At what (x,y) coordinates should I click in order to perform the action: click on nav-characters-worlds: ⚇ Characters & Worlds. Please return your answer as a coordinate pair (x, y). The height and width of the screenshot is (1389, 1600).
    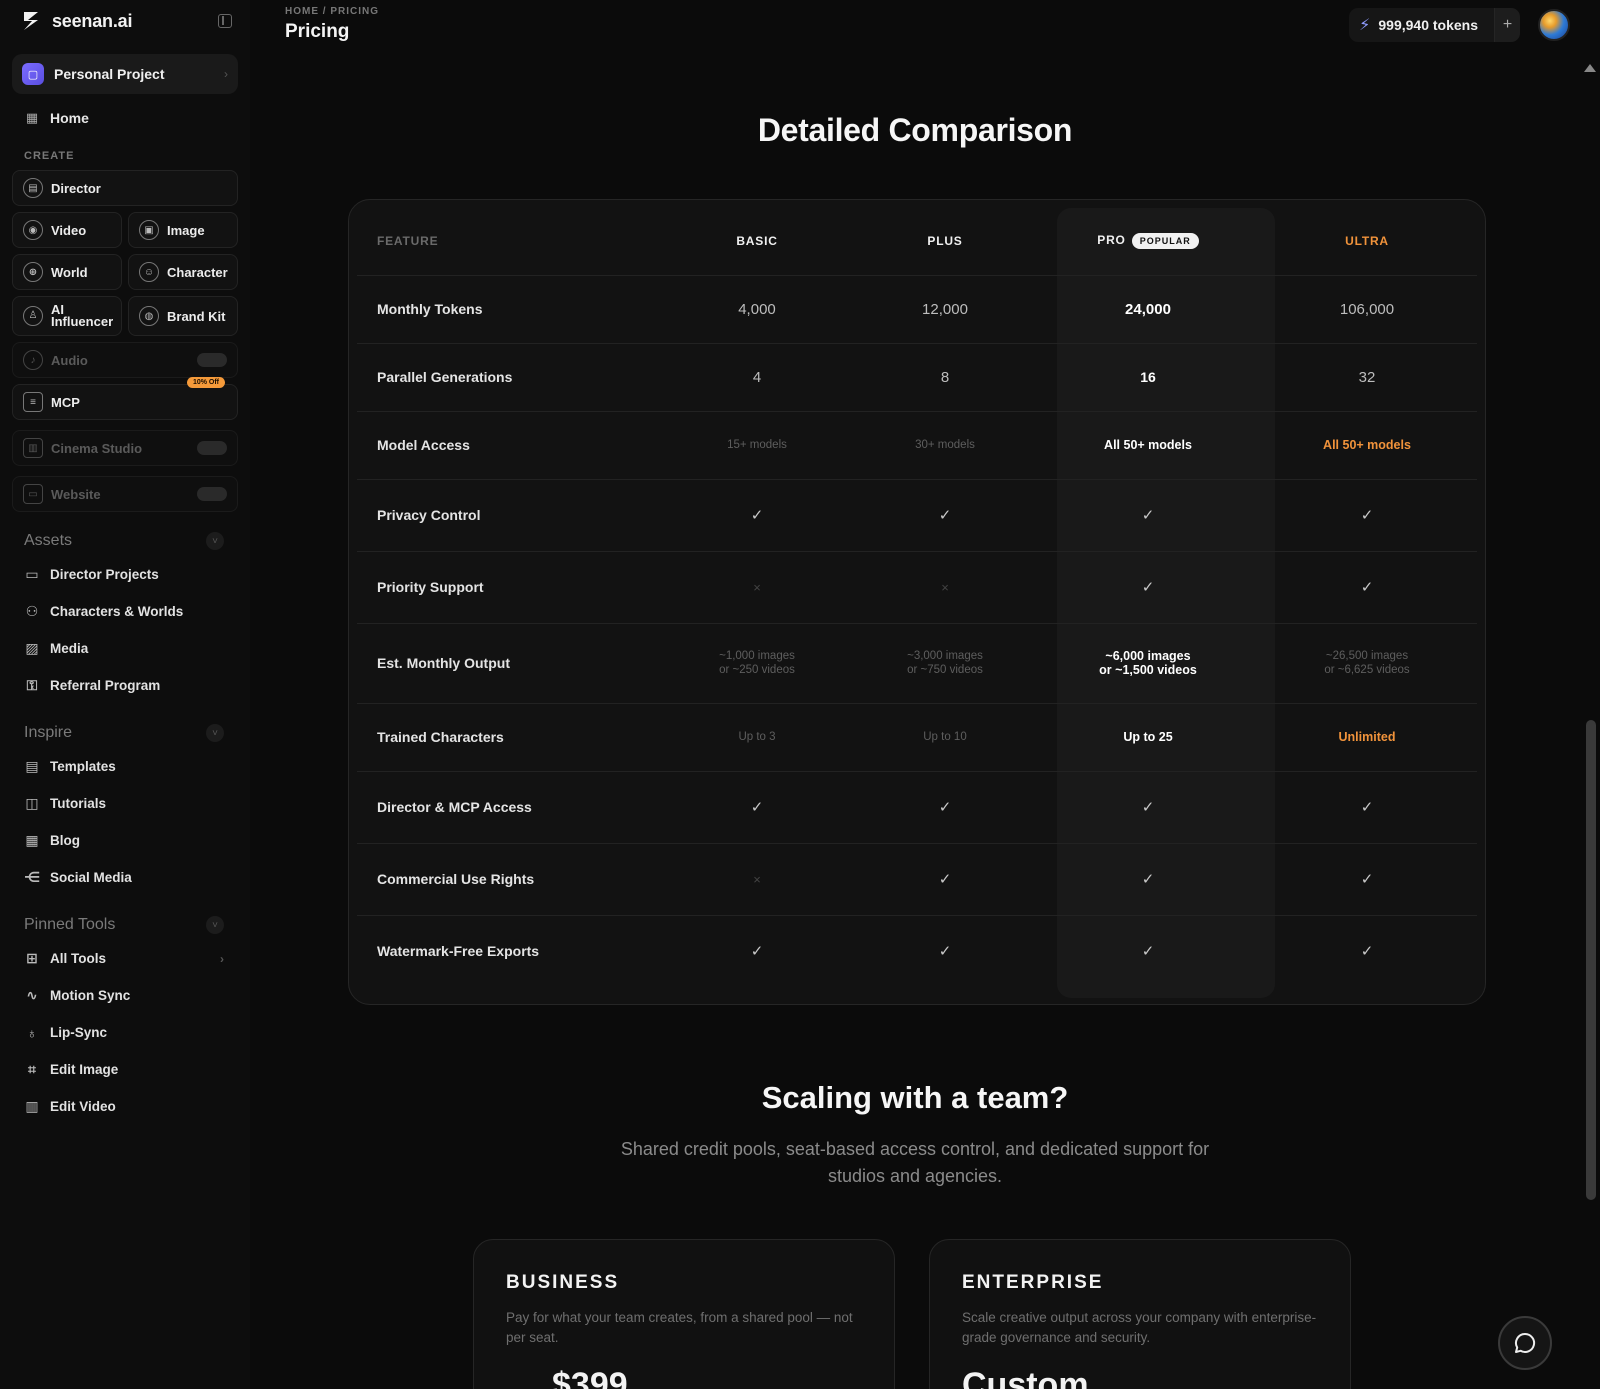
    Looking at the image, I should click on (125, 611).